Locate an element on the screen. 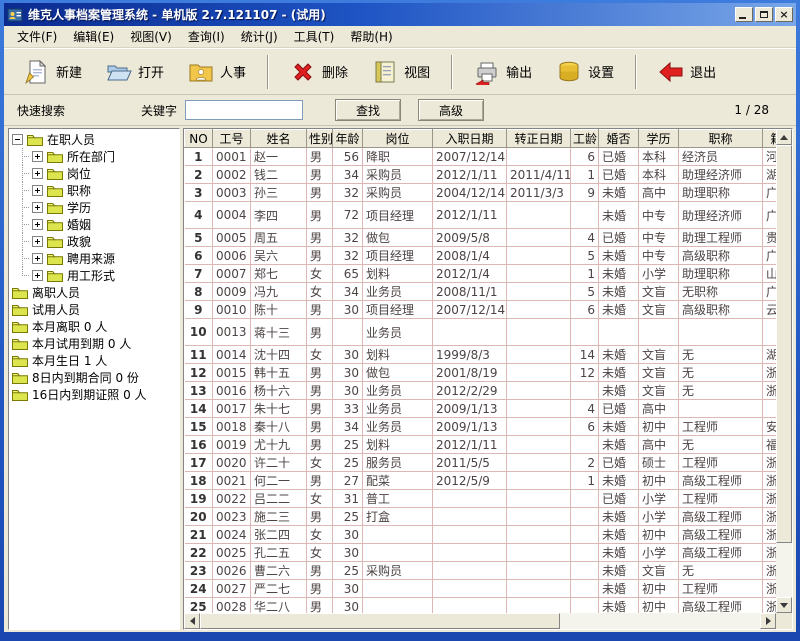 This screenshot has height=641, width=800. column-header-7: 入职日期 is located at coordinates (469, 138).